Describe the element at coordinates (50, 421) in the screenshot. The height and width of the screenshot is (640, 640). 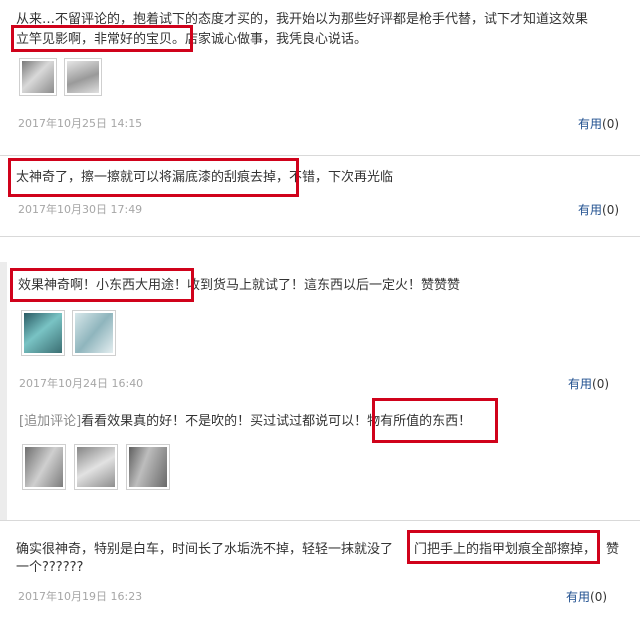
I see `followup-tag: [追加评论]` at that location.